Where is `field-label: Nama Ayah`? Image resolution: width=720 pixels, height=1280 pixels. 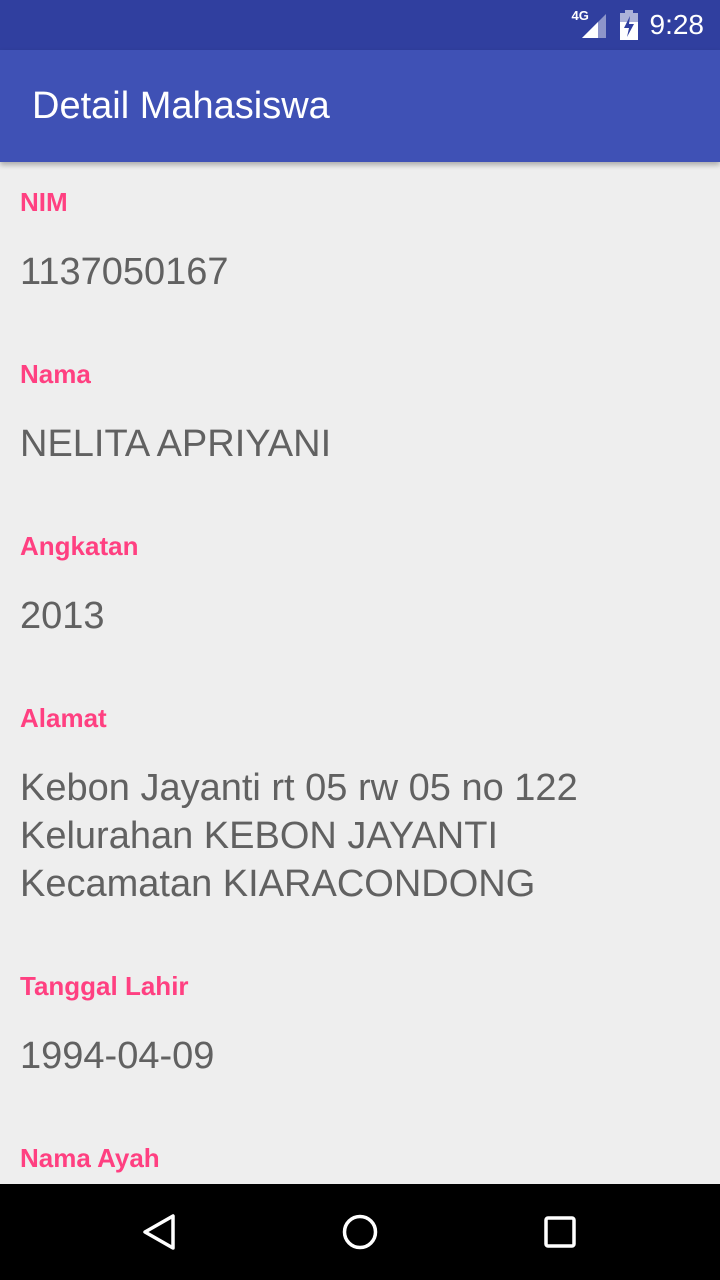
field-label: Nama Ayah is located at coordinates (90, 1158).